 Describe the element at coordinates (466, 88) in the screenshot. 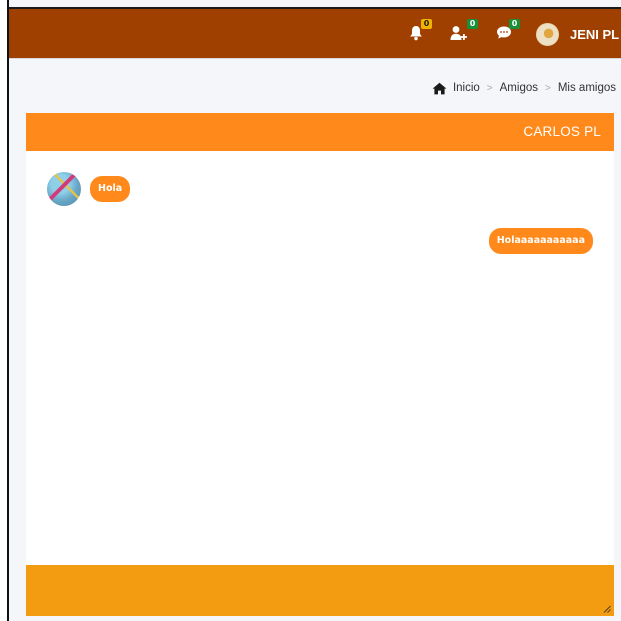

I see `breadcrumb-inicio: Inicio` at that location.